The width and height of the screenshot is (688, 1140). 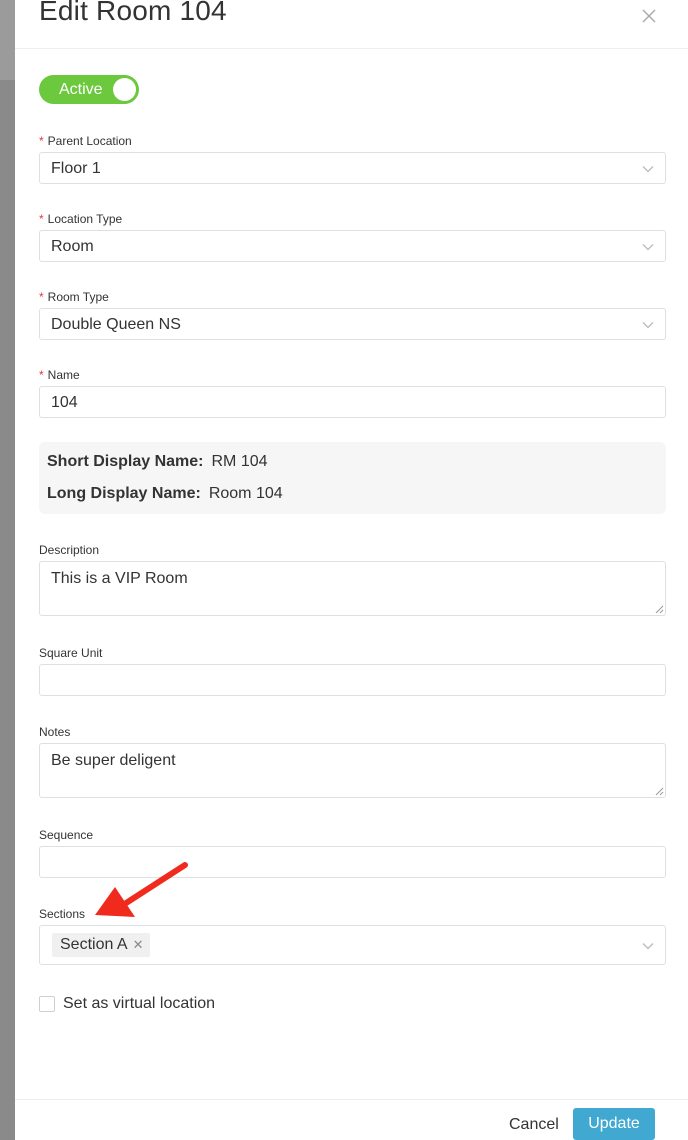 What do you see at coordinates (352, 945) in the screenshot?
I see `sections-multiselect: Section A ✕` at bounding box center [352, 945].